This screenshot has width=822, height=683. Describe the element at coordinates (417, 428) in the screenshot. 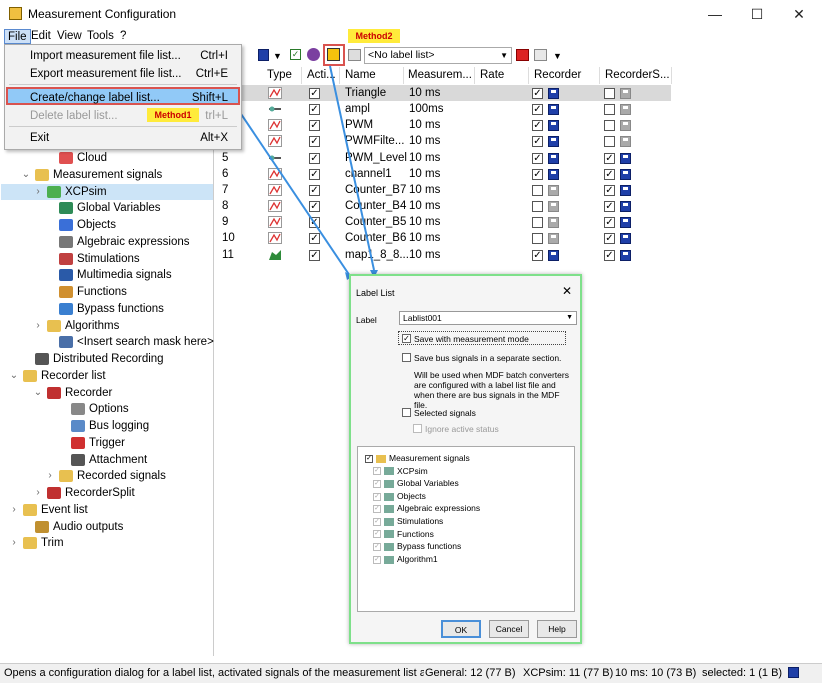

I see `ignore-active-checkbox` at that location.